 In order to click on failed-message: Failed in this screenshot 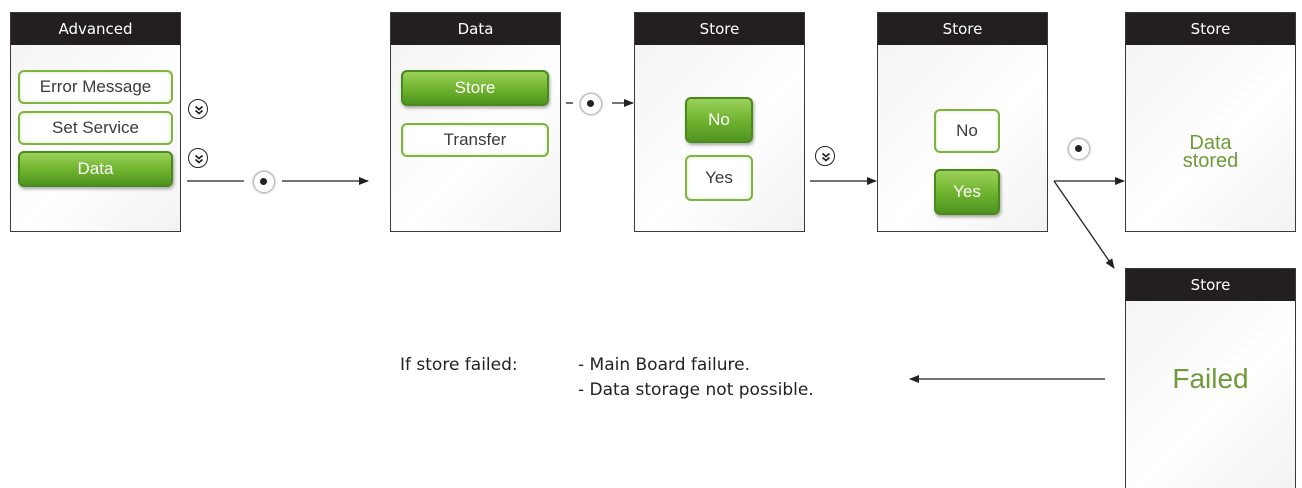, I will do `click(1210, 378)`.